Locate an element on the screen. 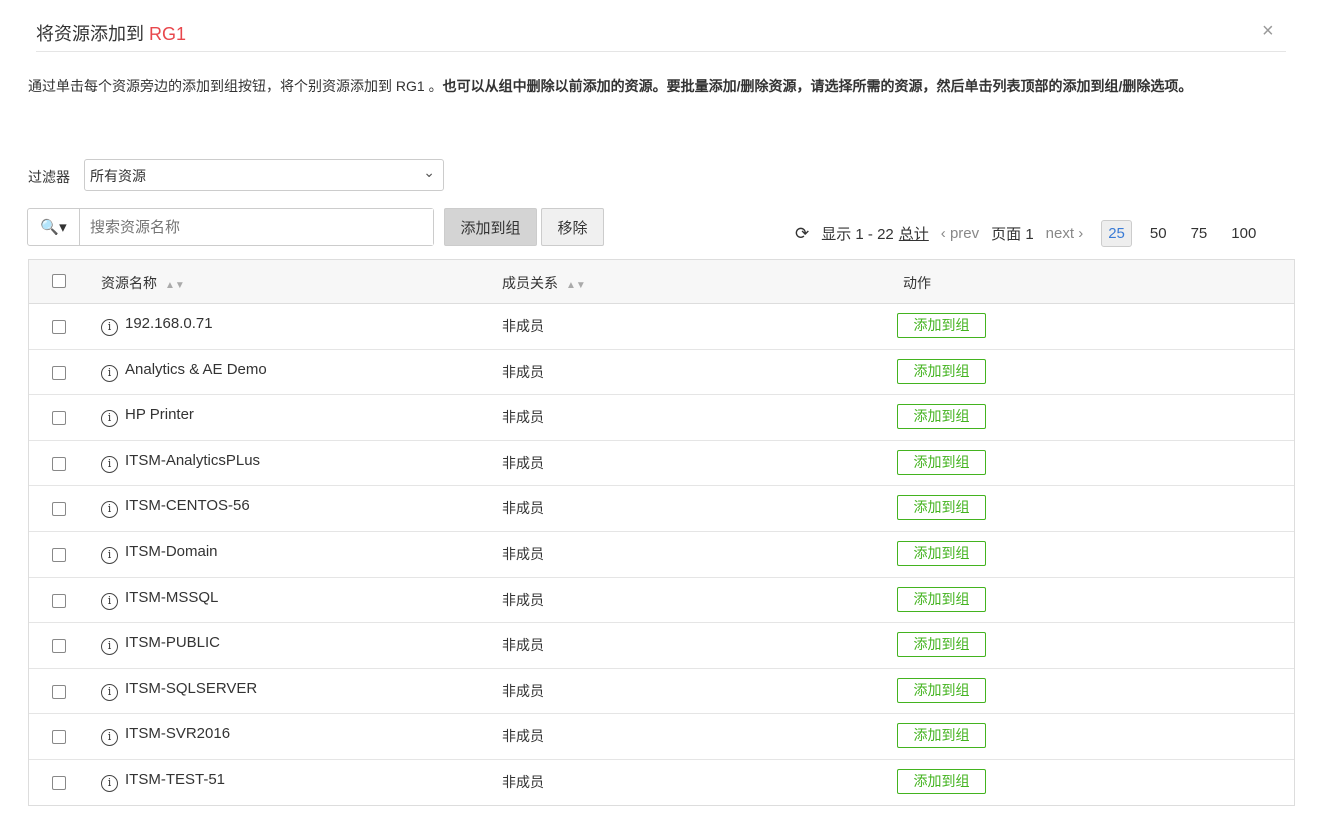 Image resolution: width=1327 pixels, height=827 pixels. table-row: i ITSM-SQLSERVER 非成员 添加到组 is located at coordinates (661, 692).